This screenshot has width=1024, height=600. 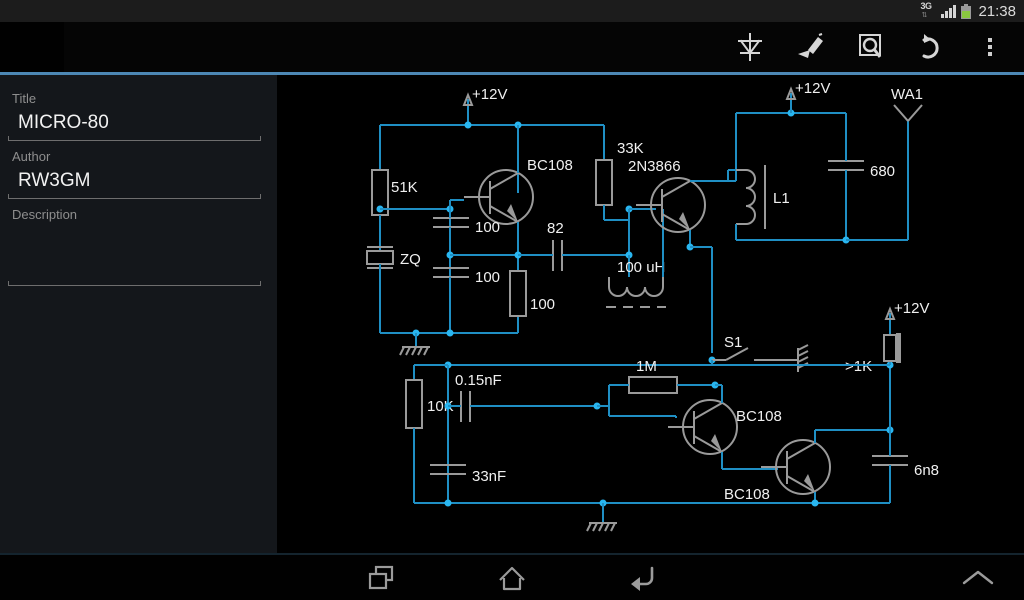 I want to click on home-icon, so click(x=512, y=578).